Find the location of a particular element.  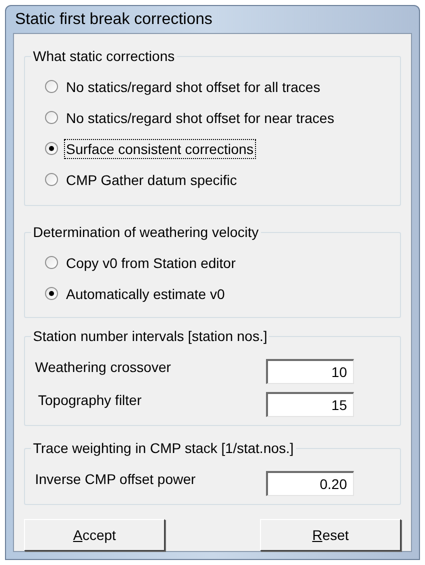

field-label: Inverse CMP offset power is located at coordinates (115, 479).